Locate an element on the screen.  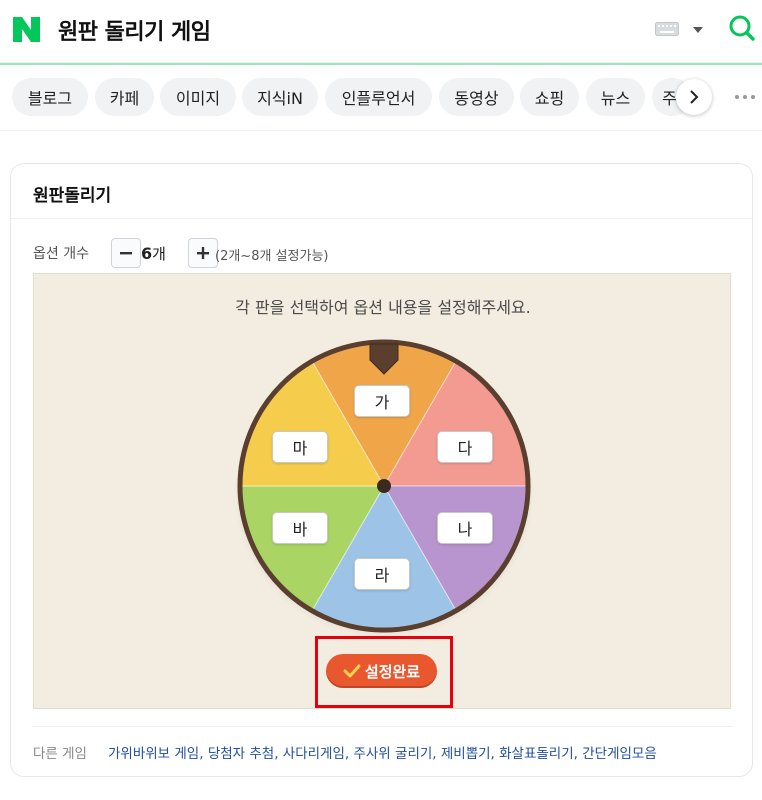
chevron-right-icon is located at coordinates (694, 97).